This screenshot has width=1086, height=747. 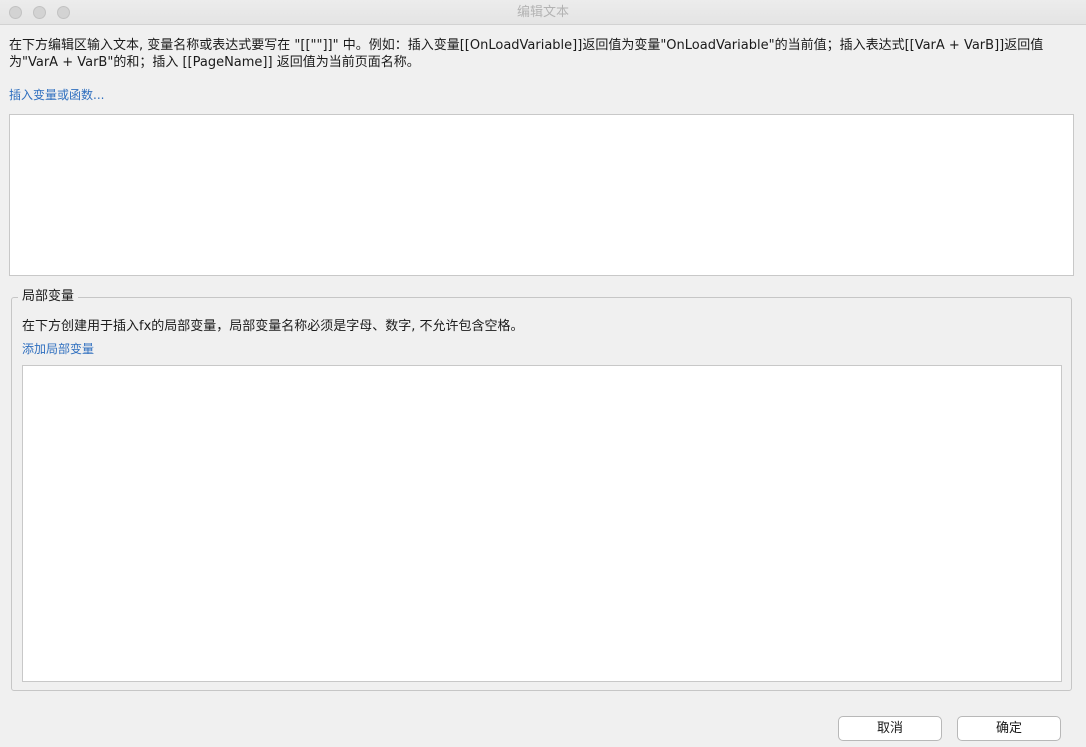 I want to click on ok-button: 确定, so click(x=1009, y=728).